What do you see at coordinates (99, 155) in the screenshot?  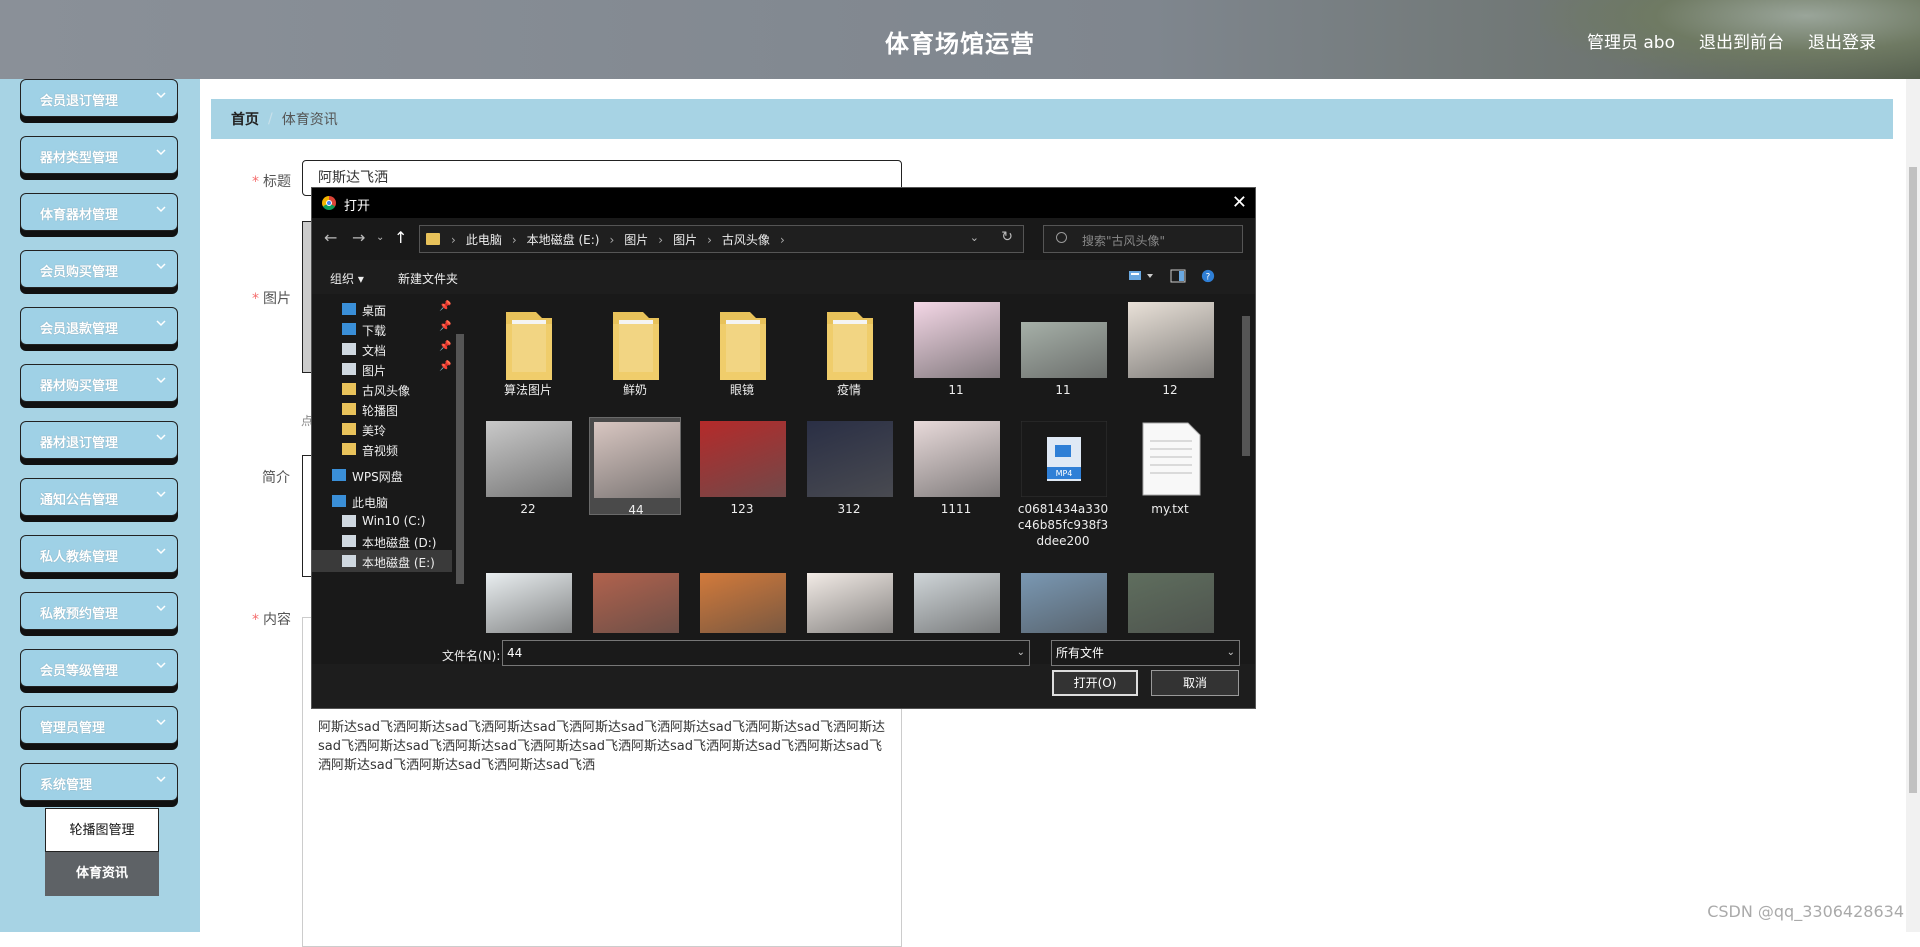 I see `sidebar-menu-button: 器材类型管理` at bounding box center [99, 155].